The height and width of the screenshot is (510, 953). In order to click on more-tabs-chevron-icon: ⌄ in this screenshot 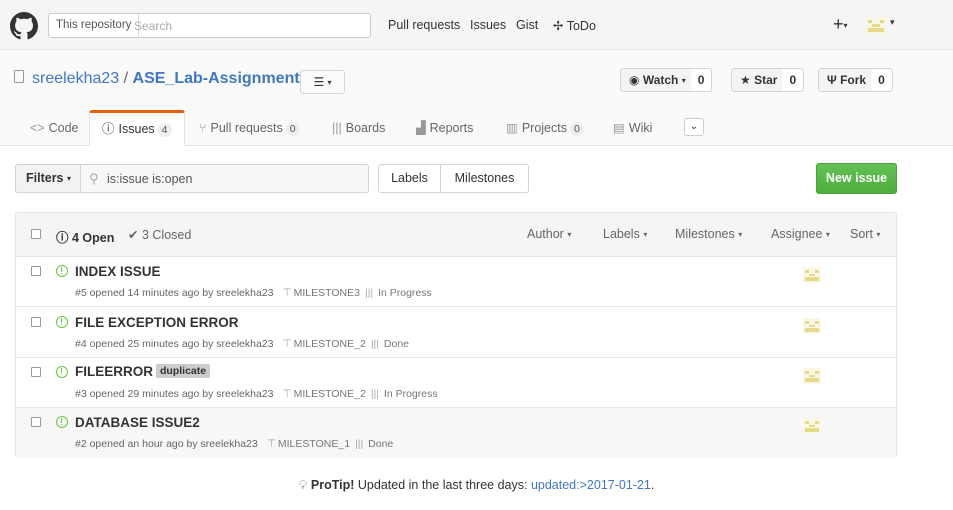, I will do `click(694, 127)`.